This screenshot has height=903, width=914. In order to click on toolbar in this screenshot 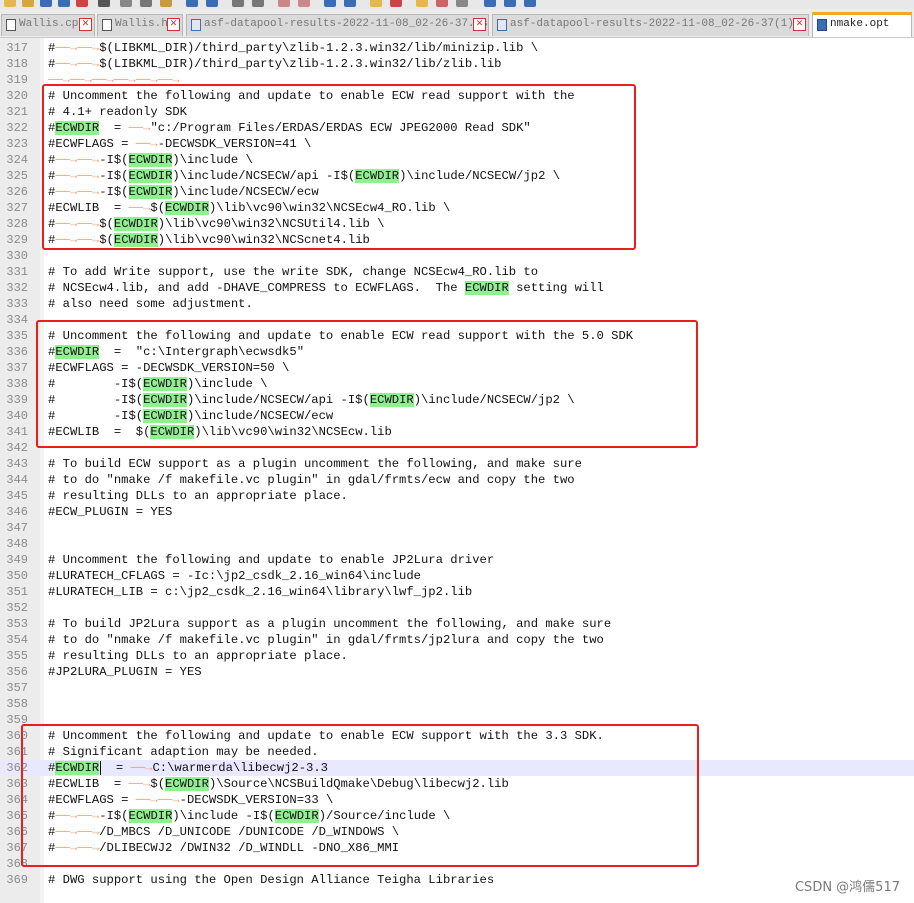, I will do `click(457, 4)`.